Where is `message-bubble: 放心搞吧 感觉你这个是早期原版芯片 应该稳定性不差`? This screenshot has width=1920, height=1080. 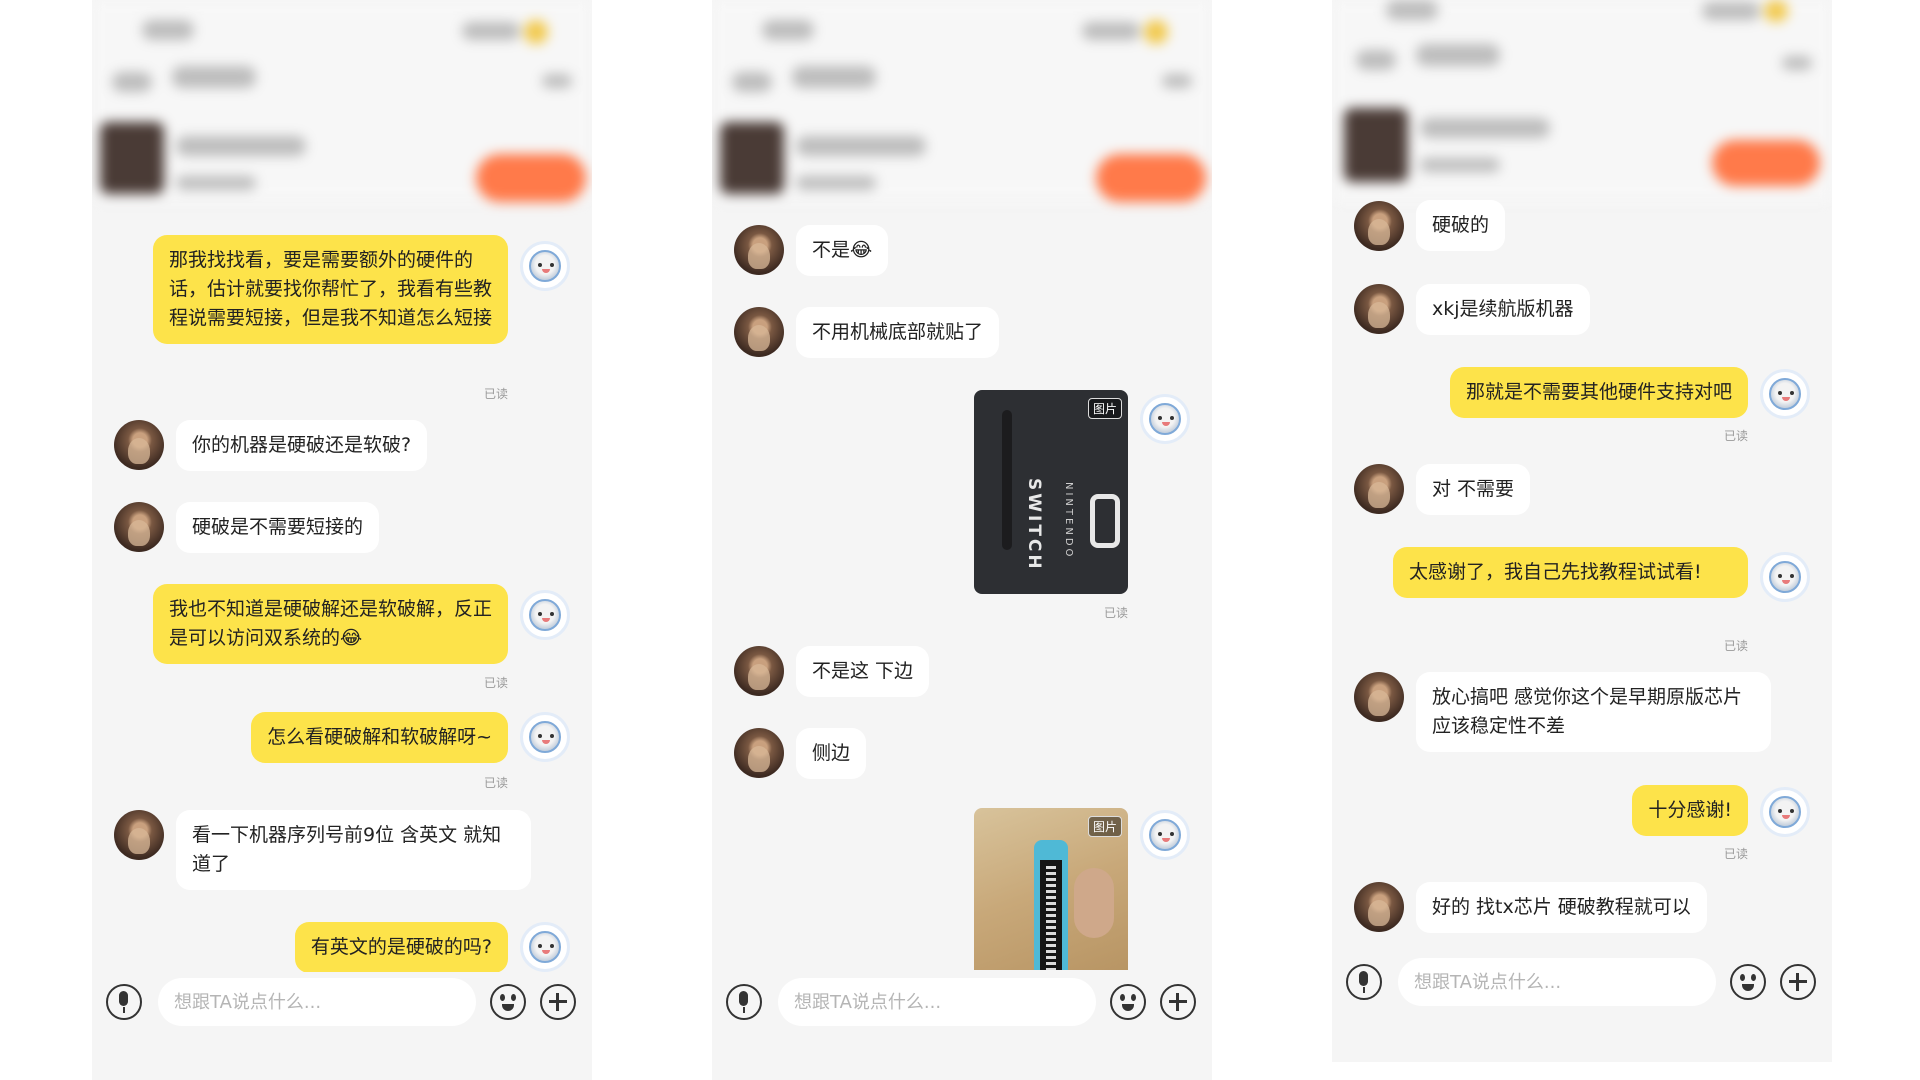 message-bubble: 放心搞吧 感觉你这个是早期原版芯片 应该稳定性不差 is located at coordinates (1593, 712).